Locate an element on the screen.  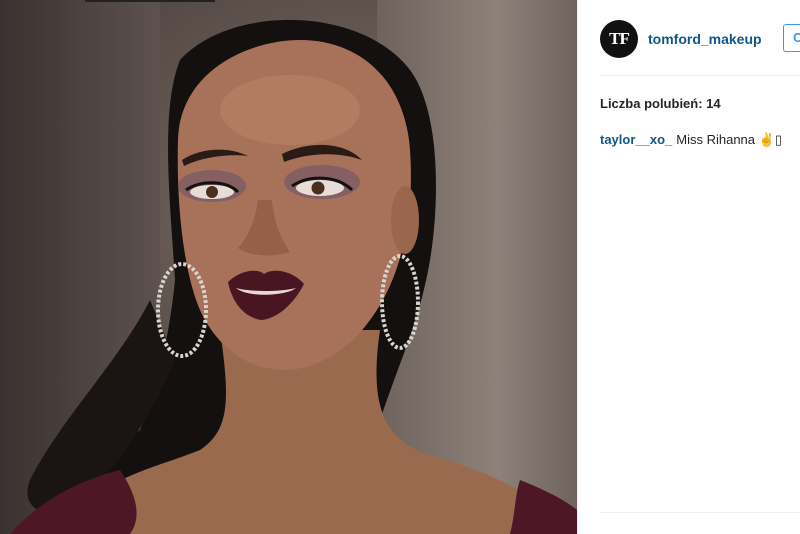
footer-divider is located at coordinates (700, 512).